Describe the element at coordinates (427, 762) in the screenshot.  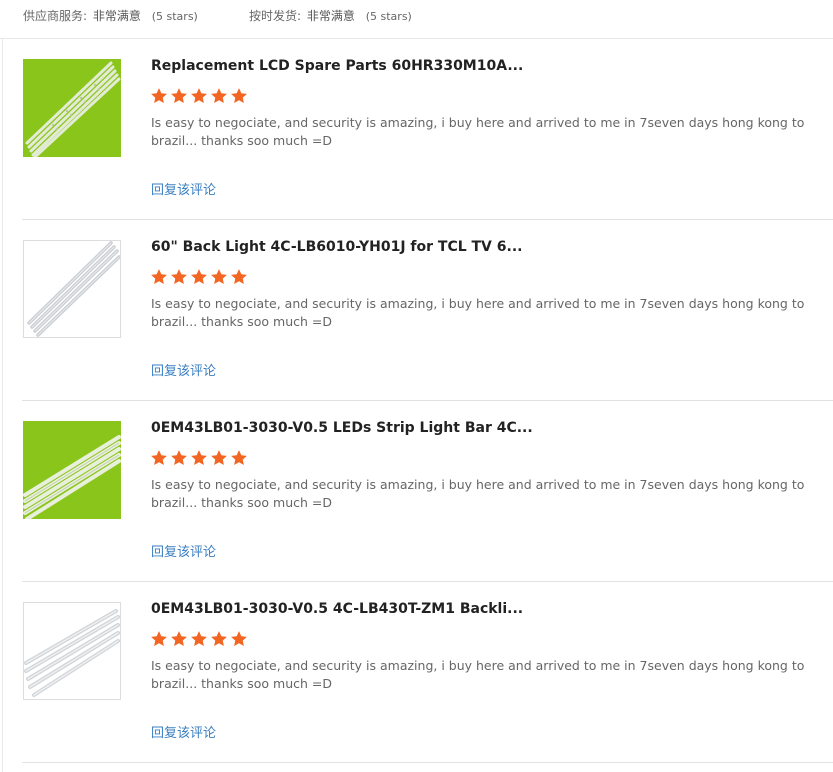
I see `review-divider` at that location.